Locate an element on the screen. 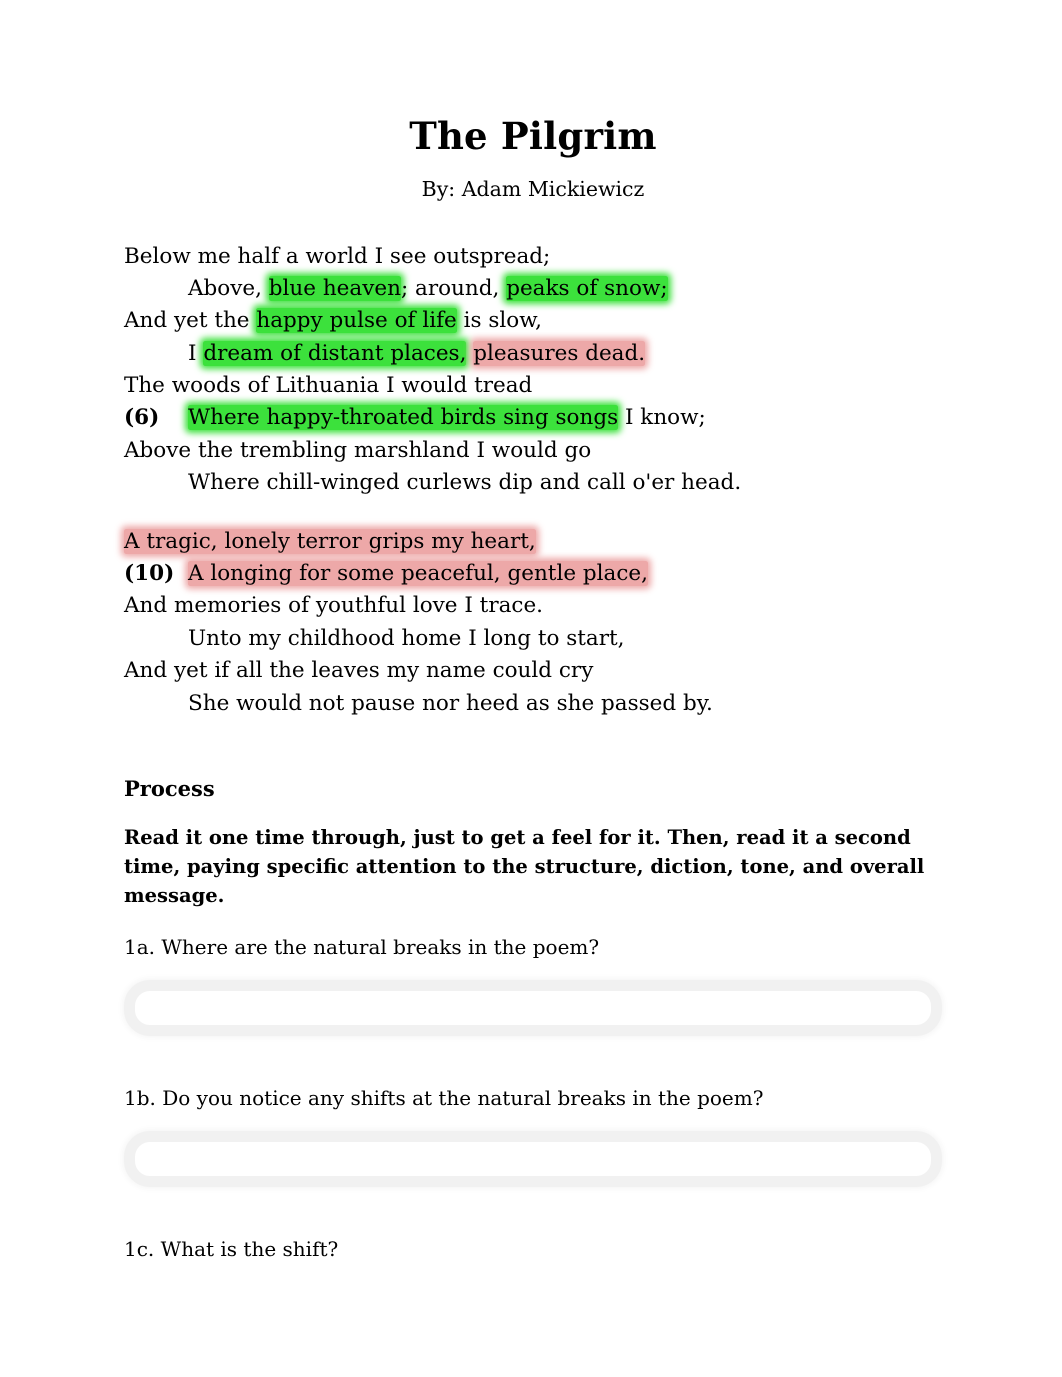 The width and height of the screenshot is (1062, 1377). highlight-green: blue heaven is located at coordinates (334, 288).